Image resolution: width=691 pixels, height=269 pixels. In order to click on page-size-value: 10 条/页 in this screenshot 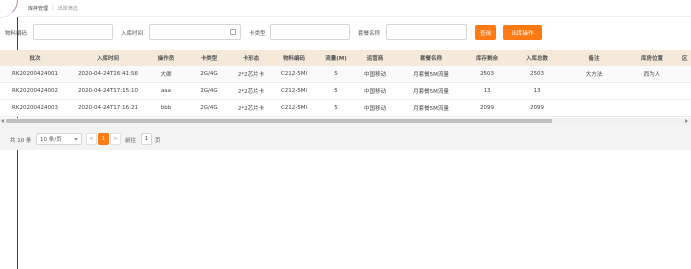, I will do `click(51, 140)`.